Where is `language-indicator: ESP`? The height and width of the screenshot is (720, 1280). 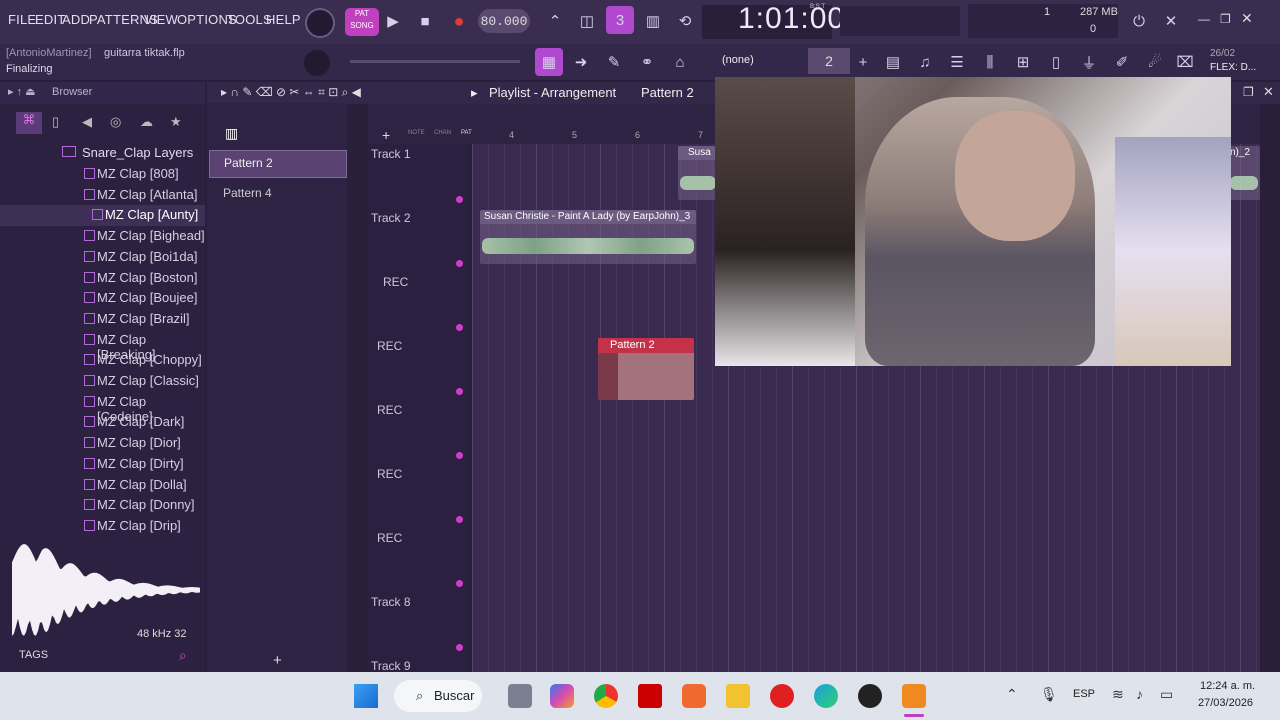
language-indicator: ESP is located at coordinates (1084, 694).